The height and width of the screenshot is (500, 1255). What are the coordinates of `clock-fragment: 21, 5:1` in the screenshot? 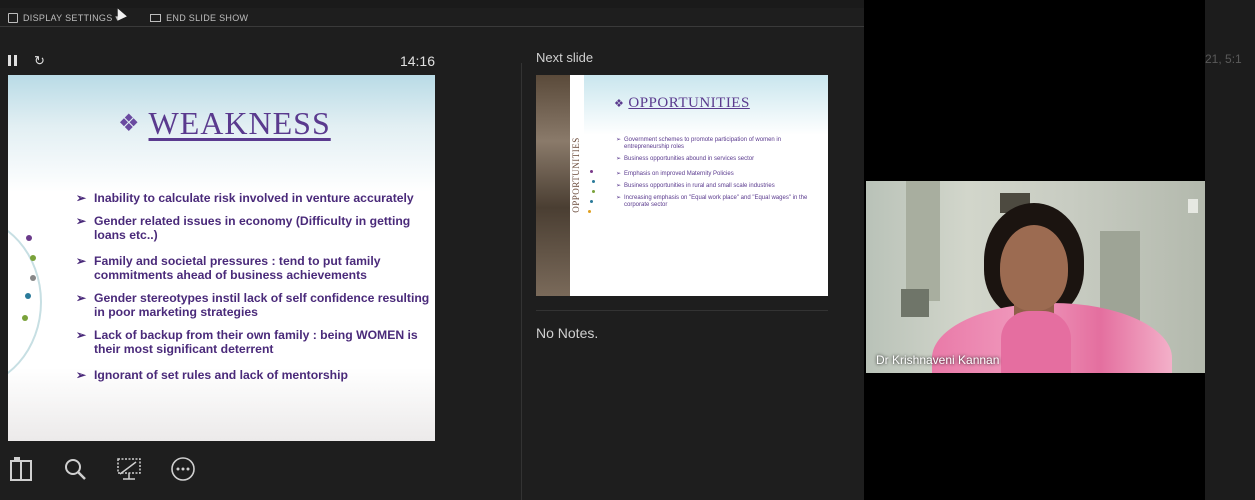 It's located at (1223, 59).